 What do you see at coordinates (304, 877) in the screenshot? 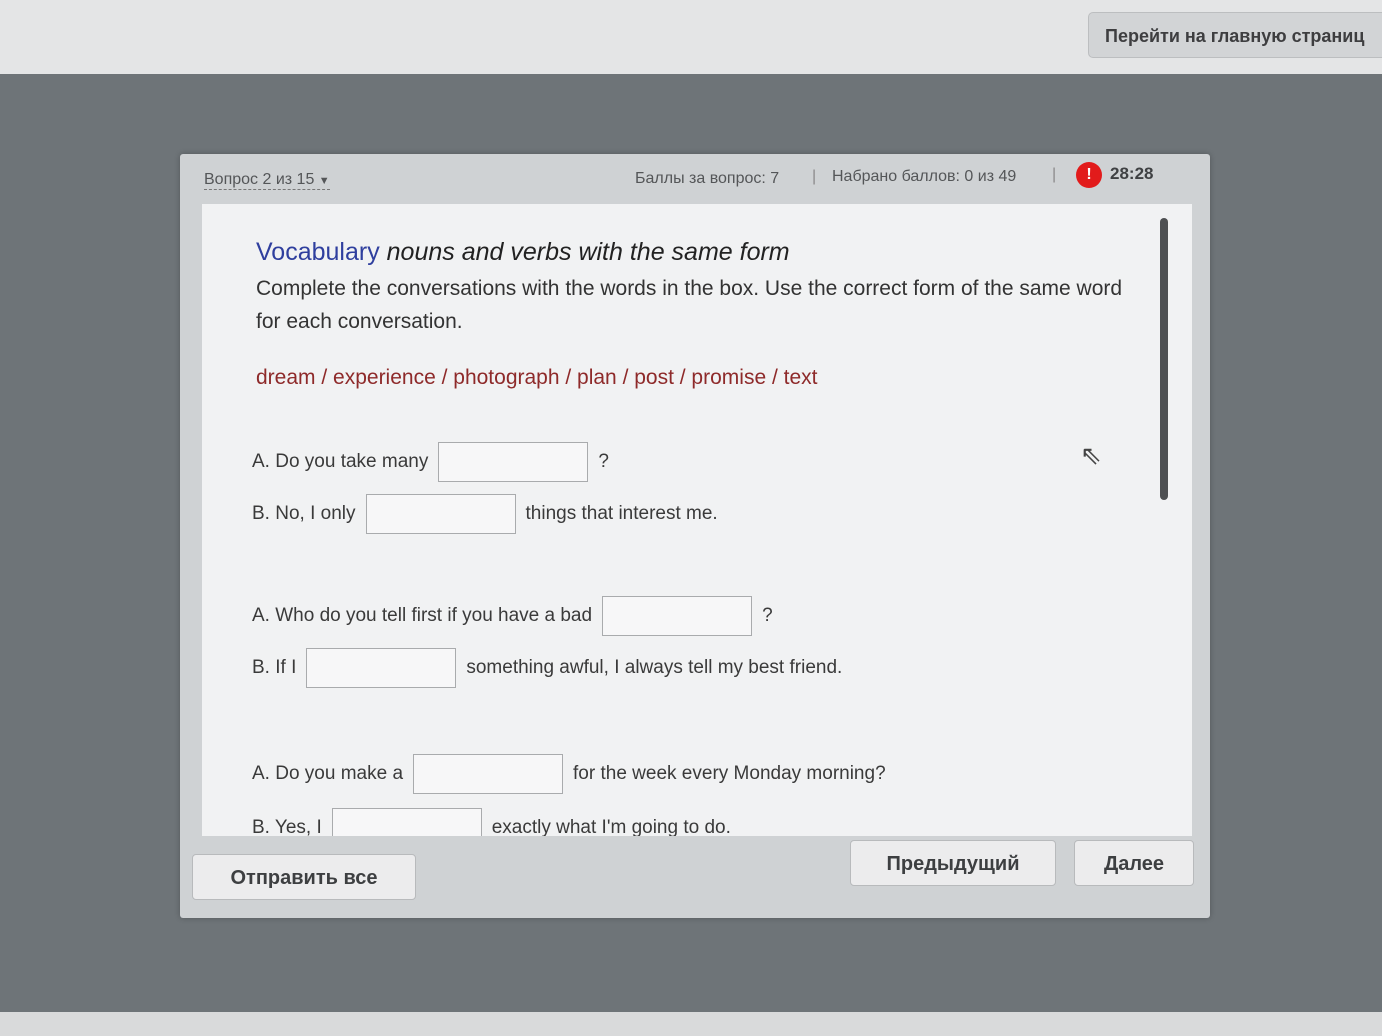
I see `submit-all-button: Отправить все` at bounding box center [304, 877].